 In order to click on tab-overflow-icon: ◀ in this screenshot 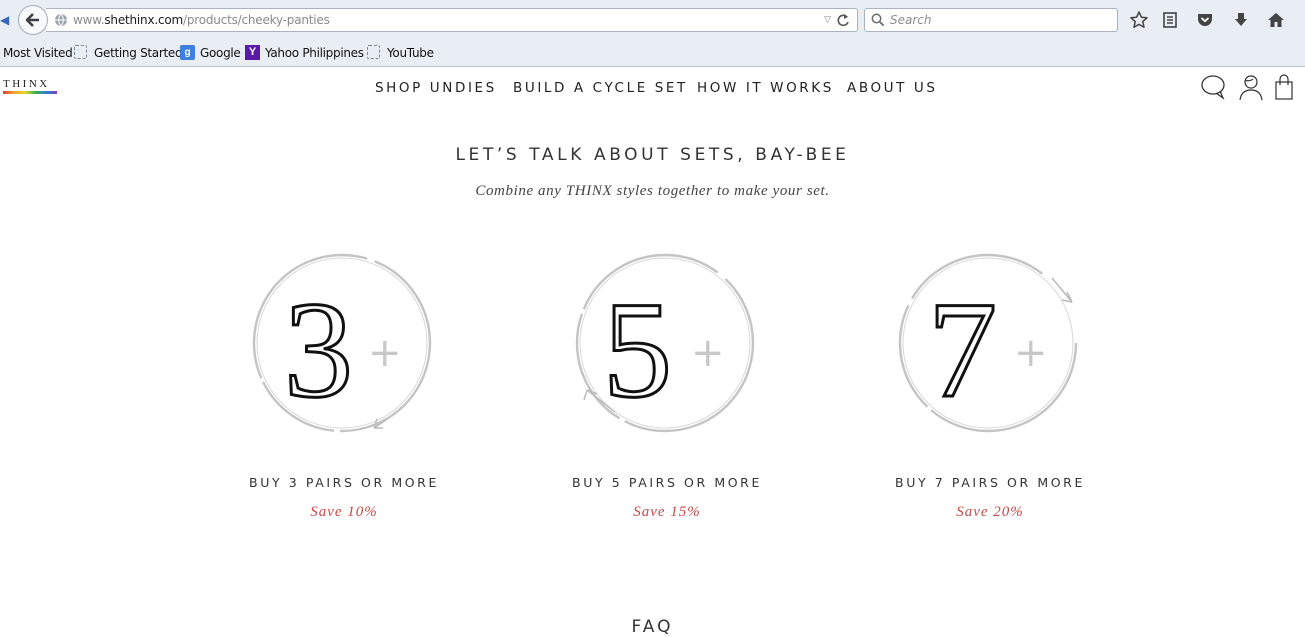, I will do `click(4, 20)`.